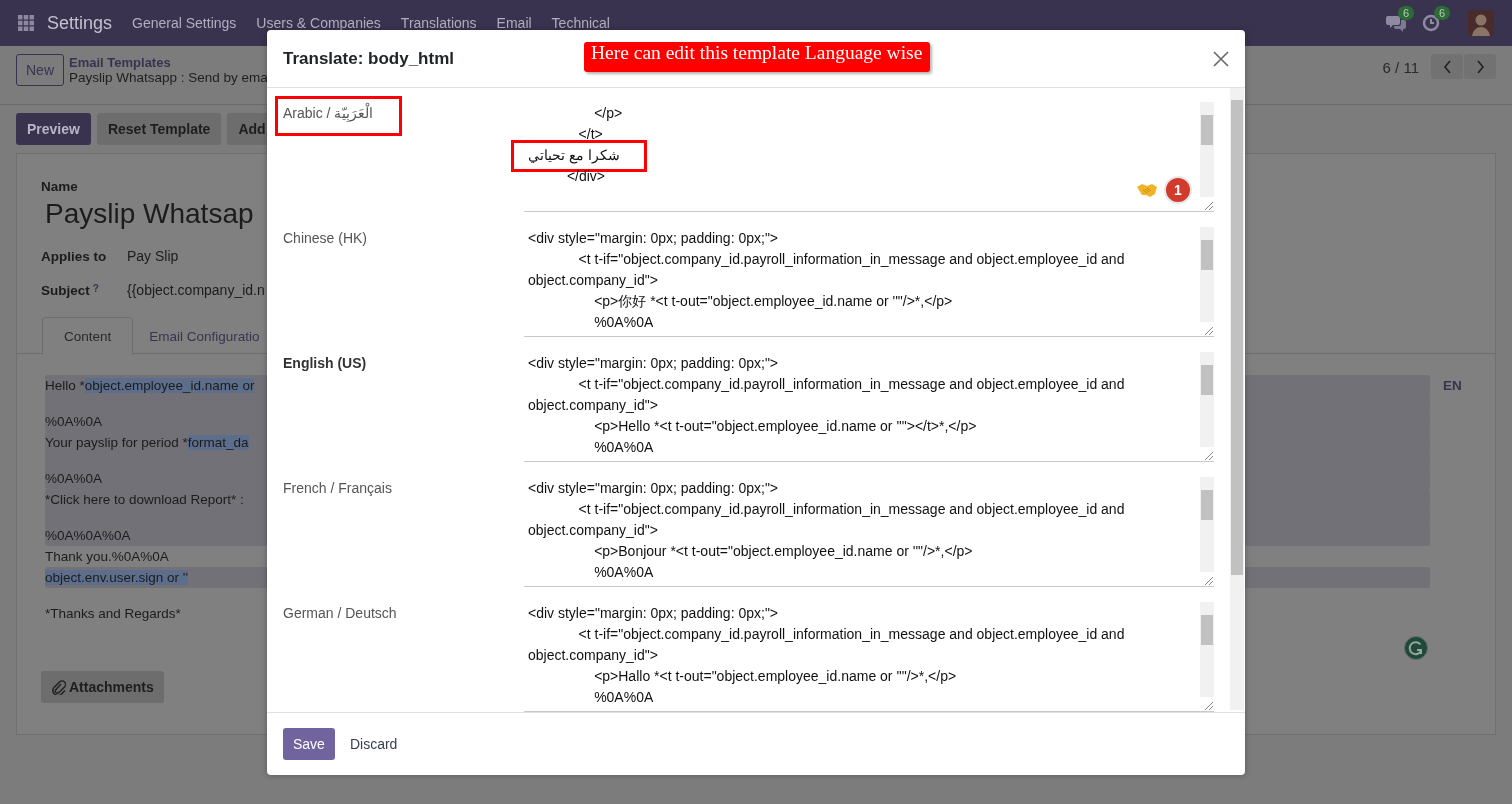 This screenshot has width=1512, height=804. I want to click on text-line: Your payslip for period *format_da, so click(147, 442).